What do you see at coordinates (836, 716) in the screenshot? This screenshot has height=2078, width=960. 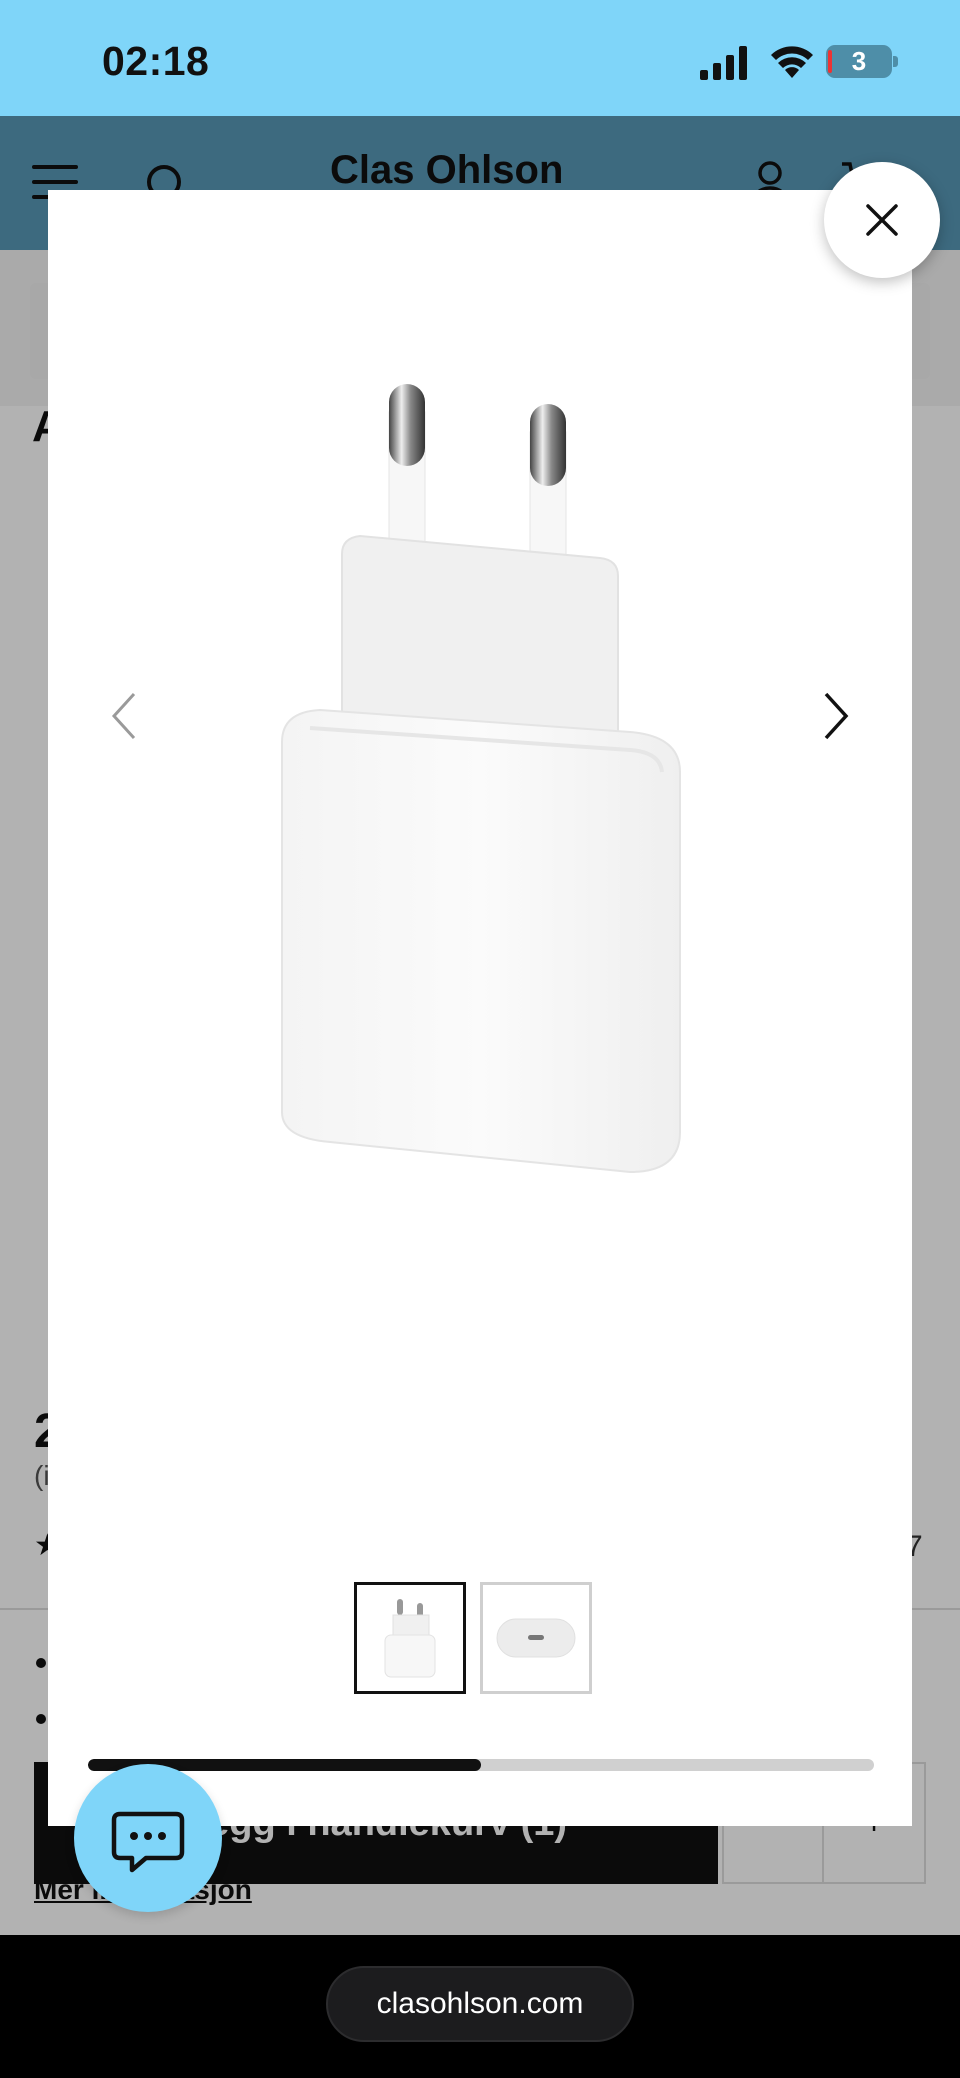 I see `chevron-right-icon` at bounding box center [836, 716].